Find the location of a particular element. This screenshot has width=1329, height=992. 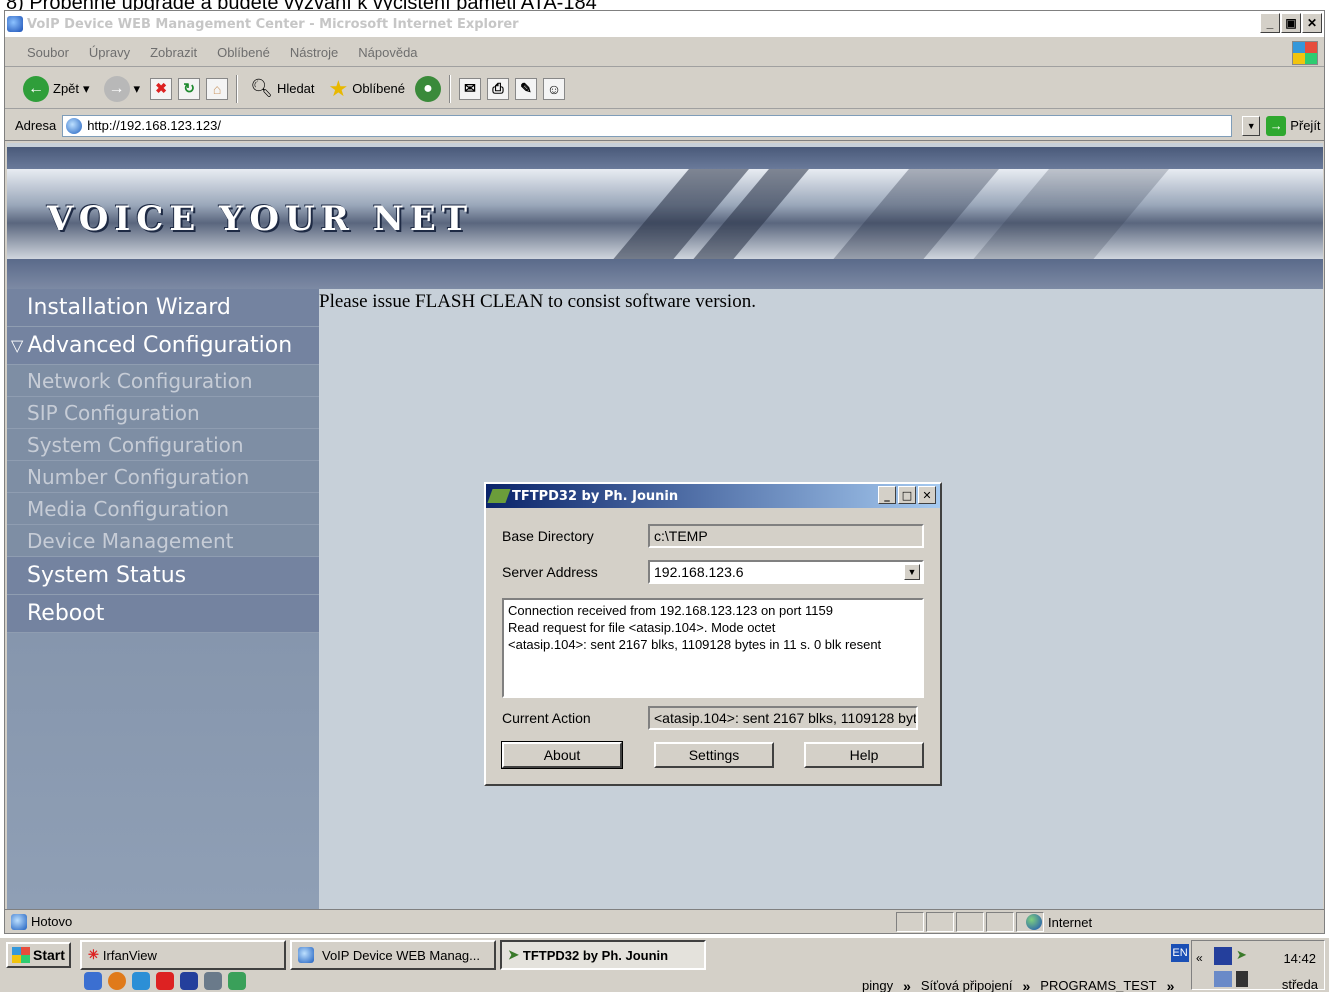

dialog-close-button: ✕ is located at coordinates (927, 495).